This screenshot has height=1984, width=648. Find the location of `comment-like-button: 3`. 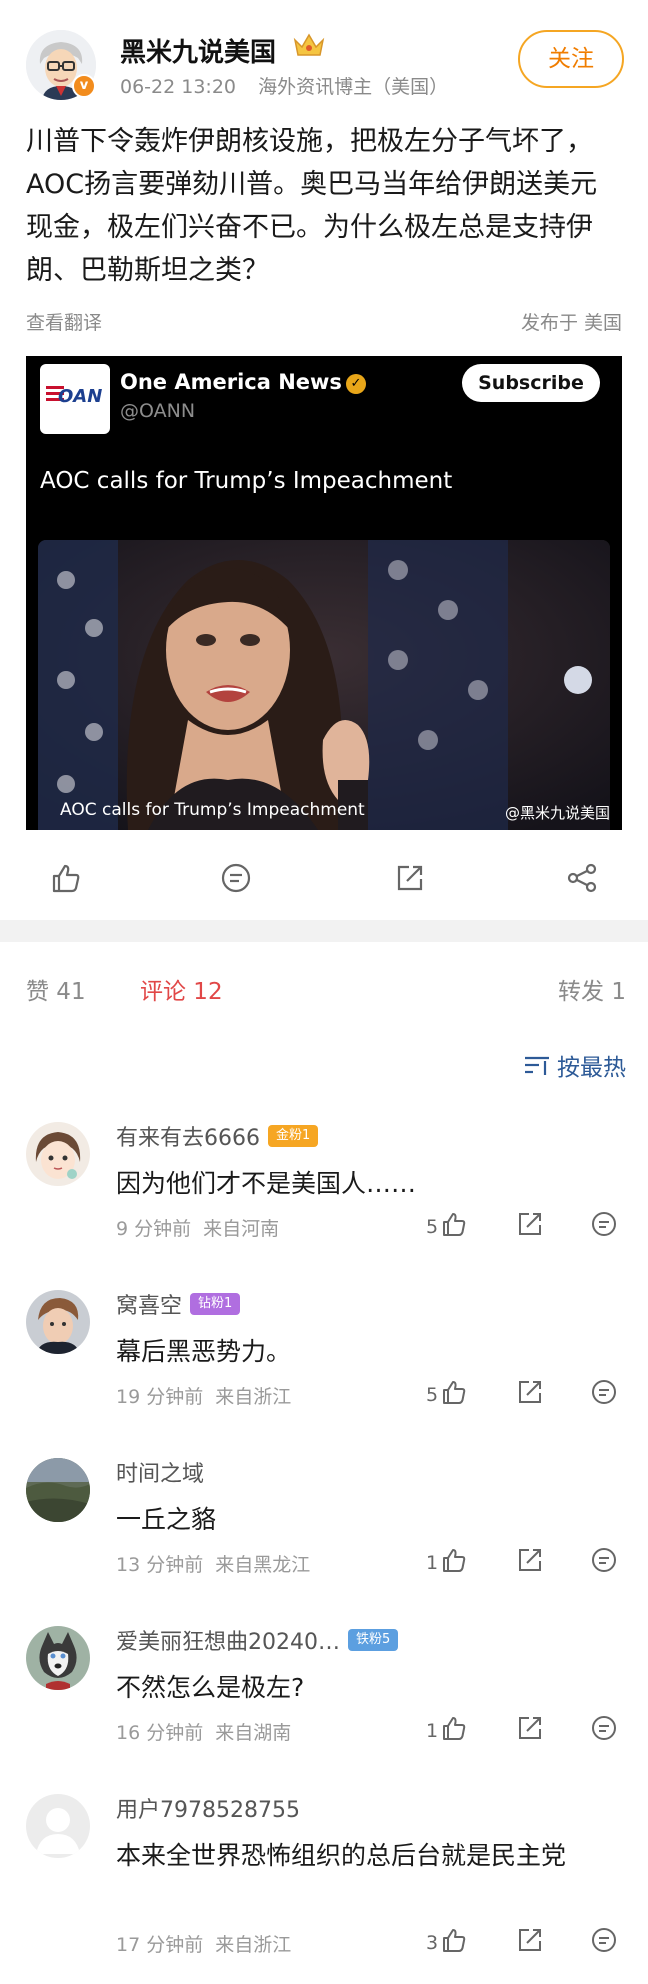

comment-like-button: 3 is located at coordinates (447, 1940).